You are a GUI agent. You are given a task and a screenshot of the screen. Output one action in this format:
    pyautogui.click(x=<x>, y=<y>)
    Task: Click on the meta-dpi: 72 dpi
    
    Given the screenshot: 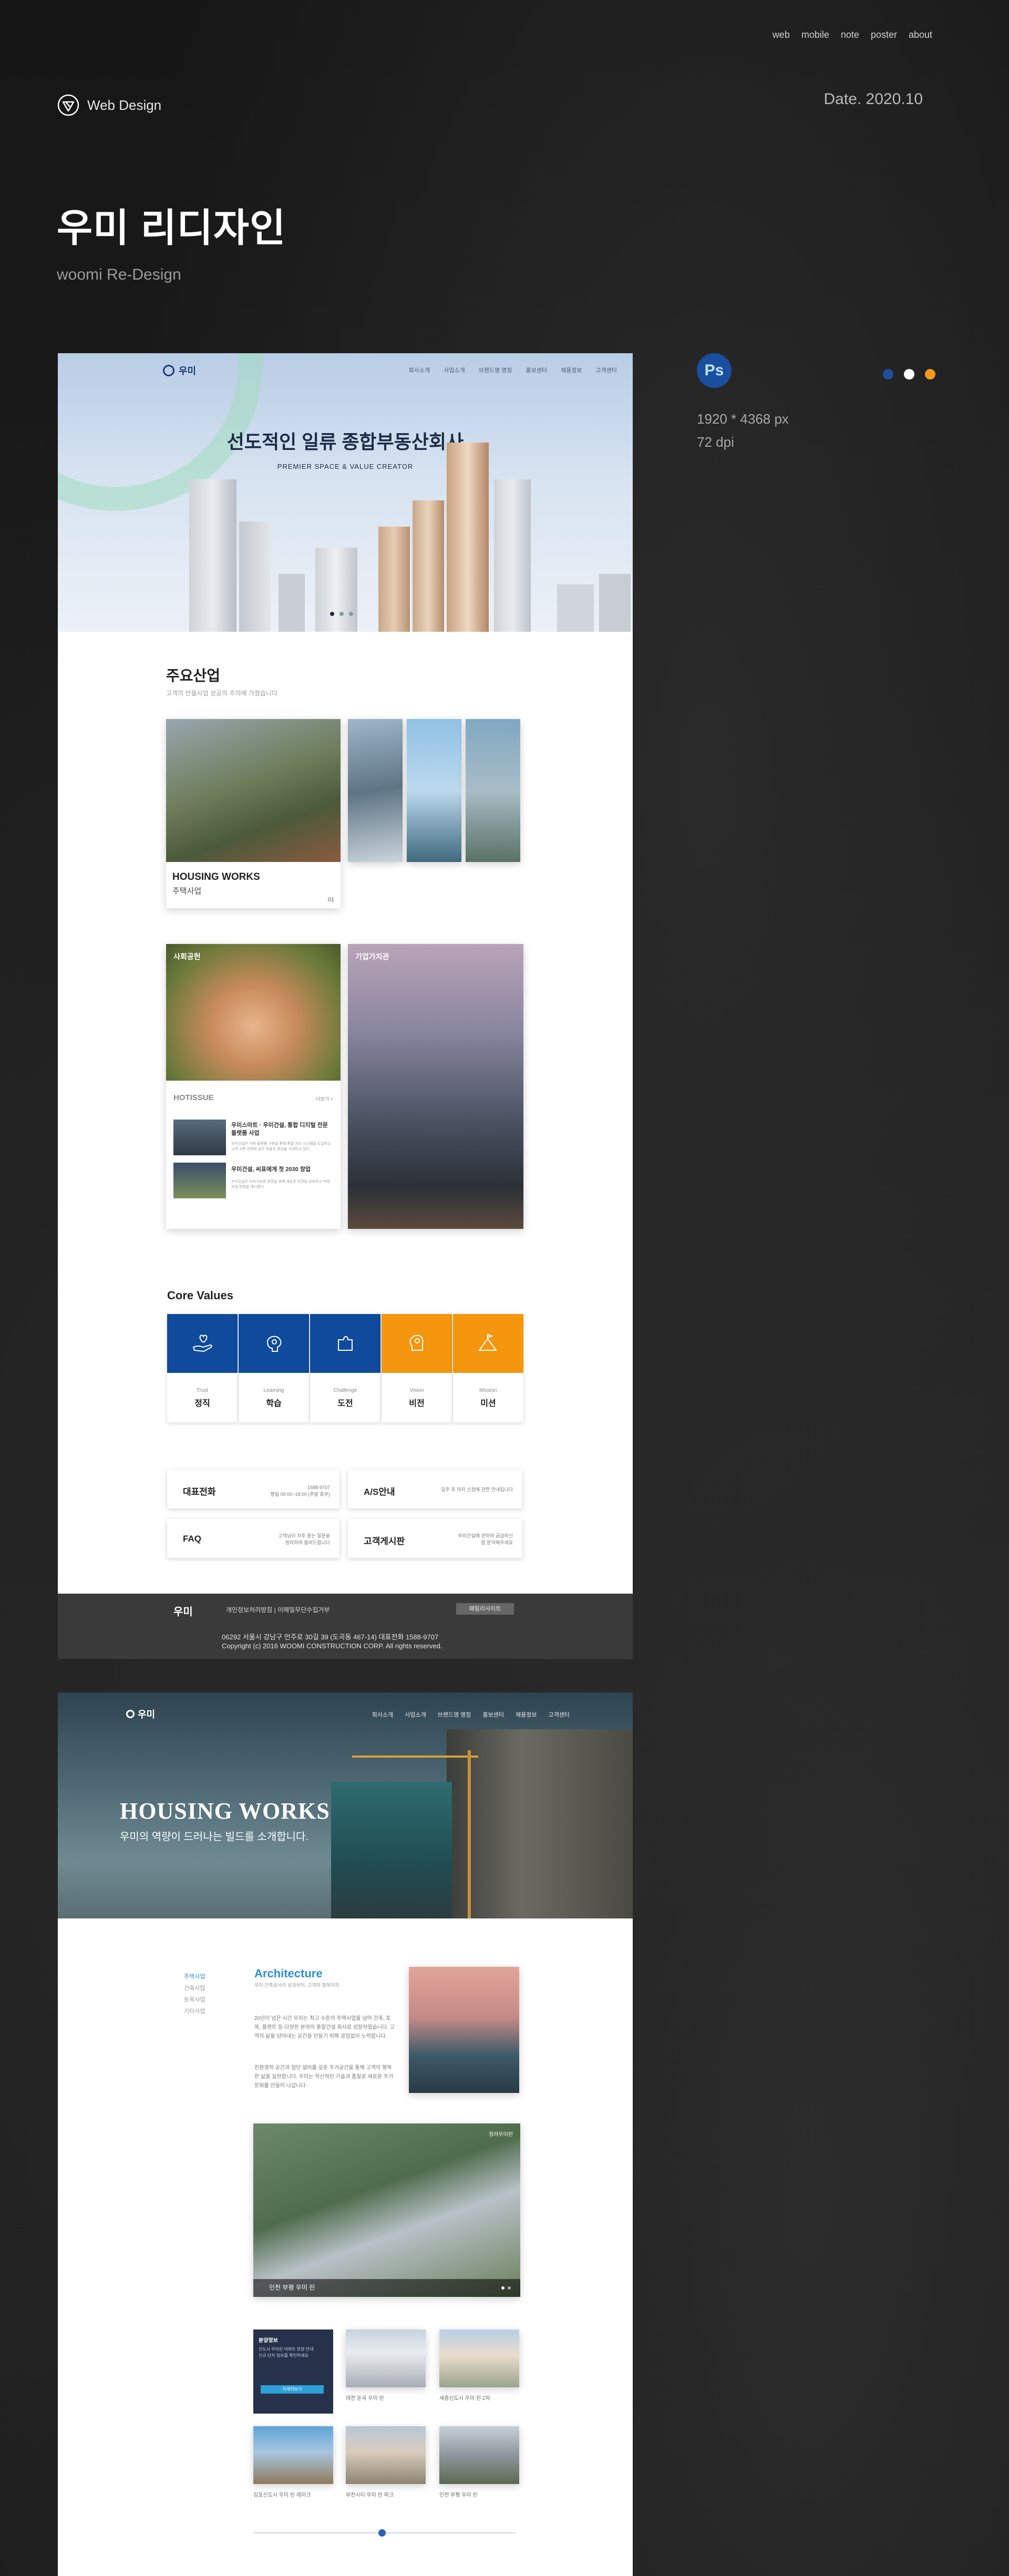 What is the action you would take?
    pyautogui.click(x=715, y=442)
    